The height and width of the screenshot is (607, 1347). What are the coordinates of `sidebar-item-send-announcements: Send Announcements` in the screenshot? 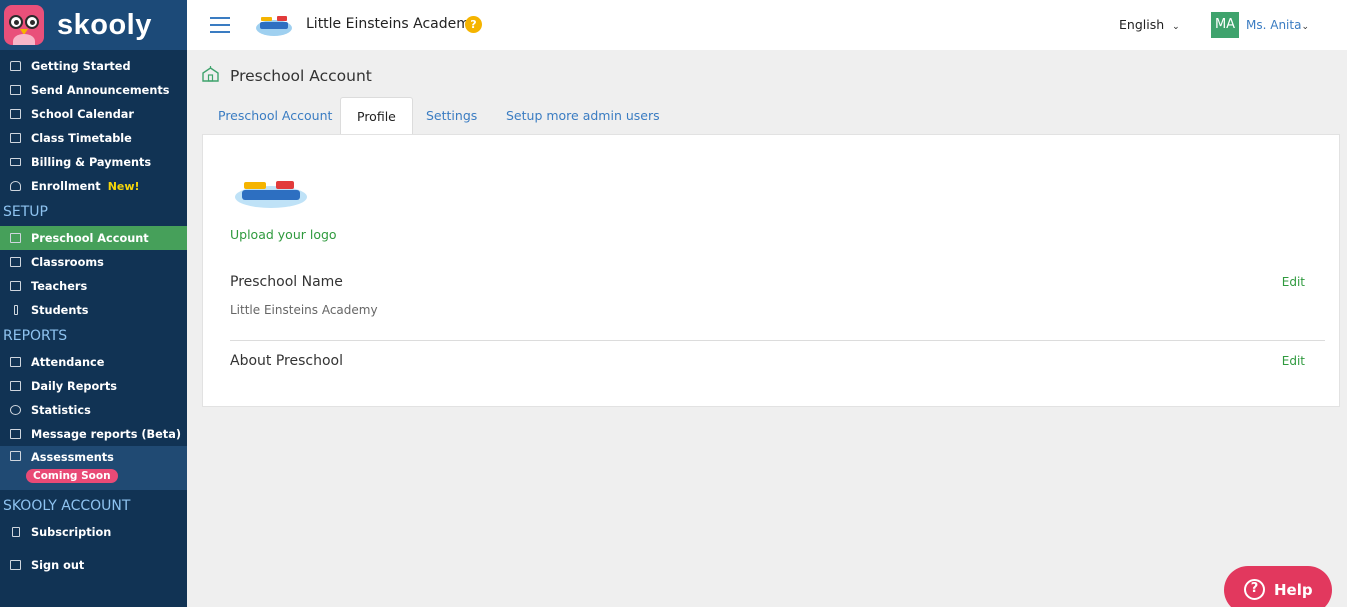 It's located at (93, 90).